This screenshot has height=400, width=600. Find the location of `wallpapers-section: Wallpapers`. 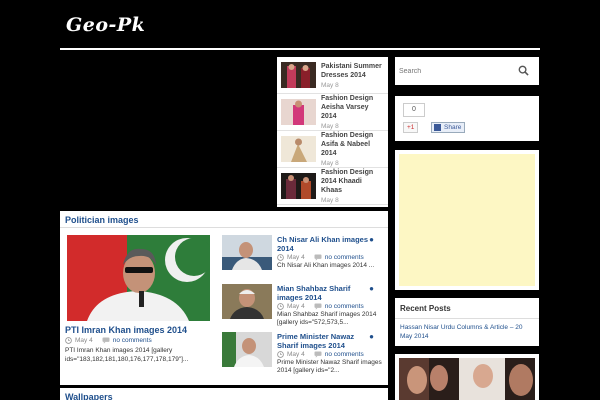

wallpapers-section: Wallpapers is located at coordinates (224, 394).